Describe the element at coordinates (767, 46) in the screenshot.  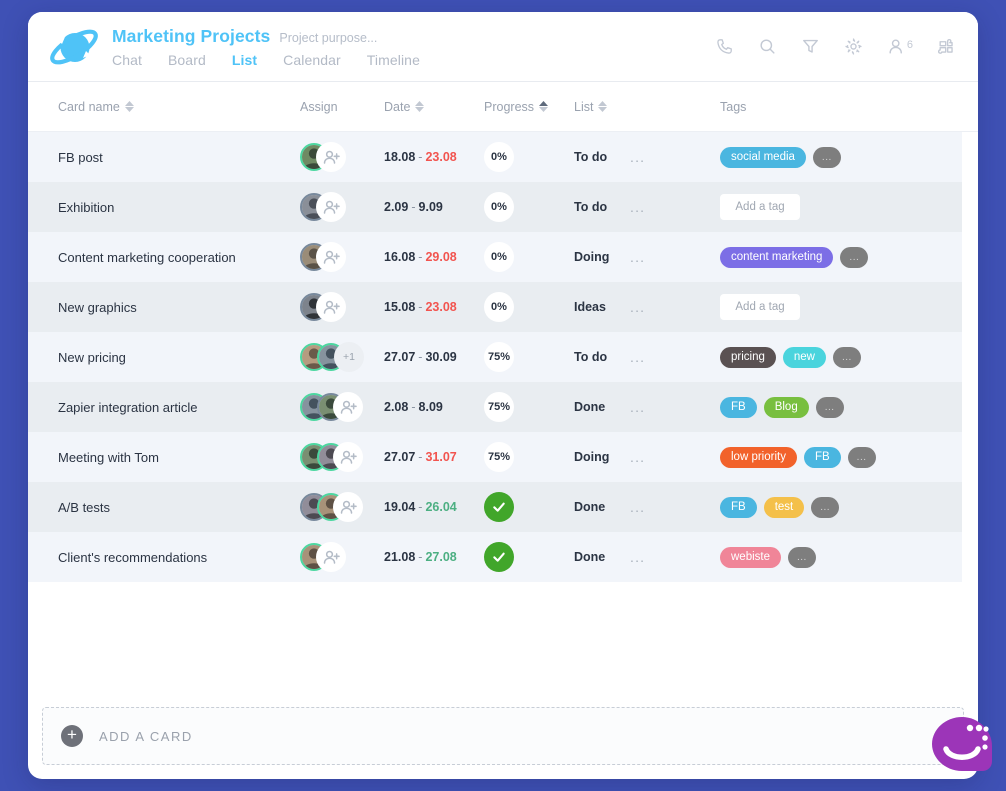
I see `search-icon` at that location.